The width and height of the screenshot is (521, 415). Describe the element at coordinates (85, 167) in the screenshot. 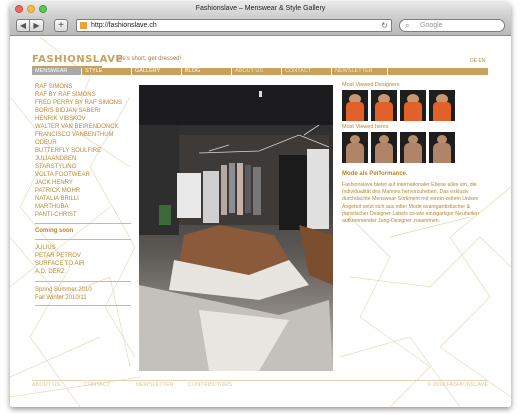

I see `designer-link: STARSTYLING` at that location.